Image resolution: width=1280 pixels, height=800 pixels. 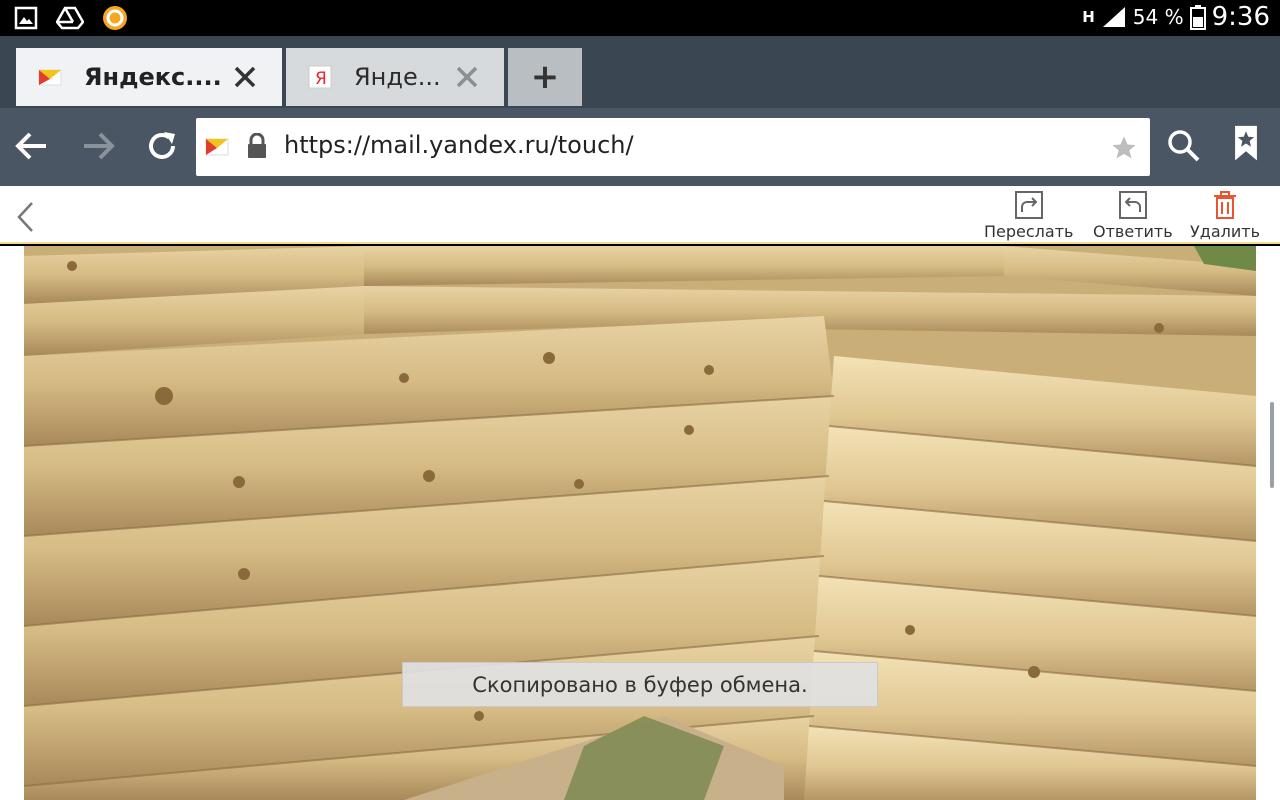 I want to click on forward-icon, so click(x=1028, y=205).